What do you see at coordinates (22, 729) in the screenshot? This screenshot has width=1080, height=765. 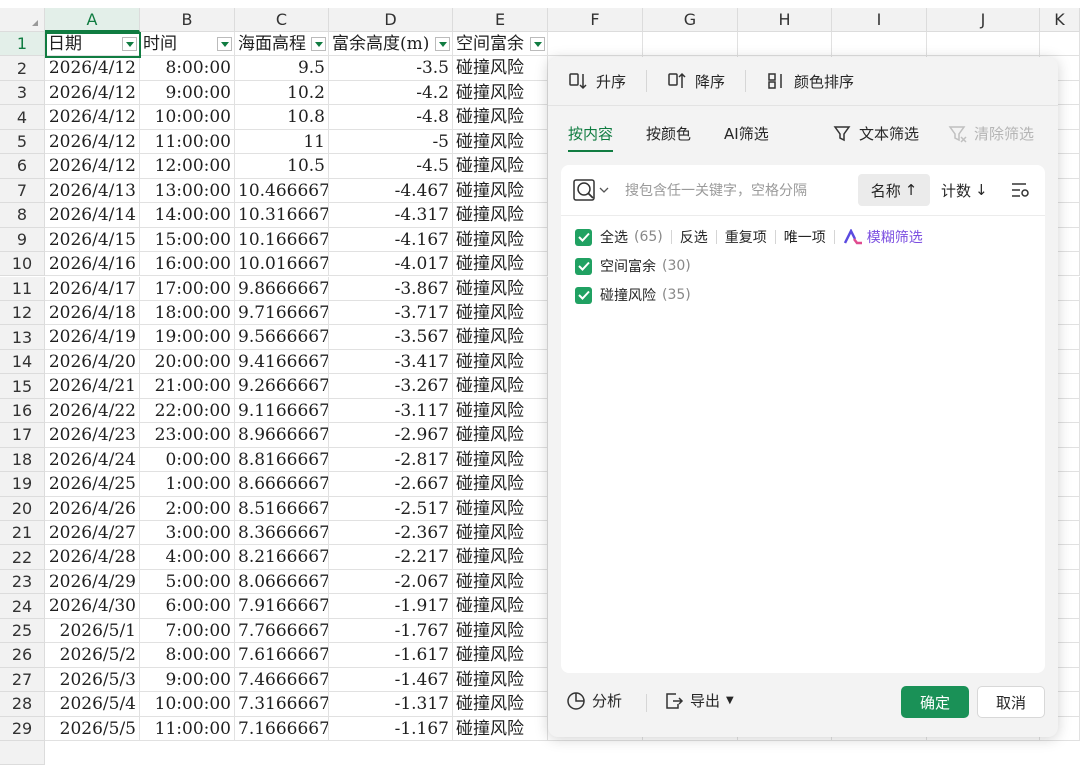 I see `row-header: 29` at bounding box center [22, 729].